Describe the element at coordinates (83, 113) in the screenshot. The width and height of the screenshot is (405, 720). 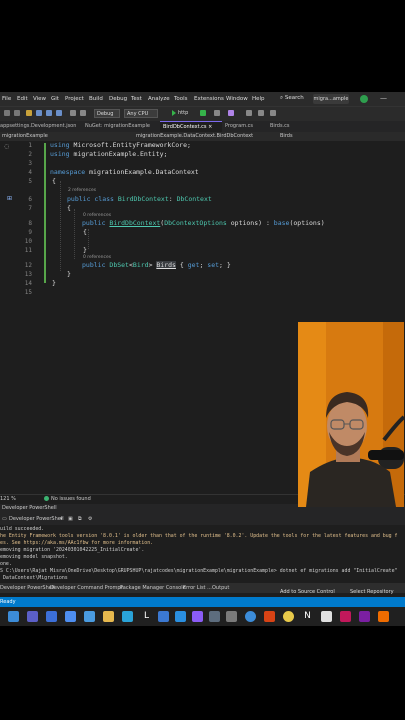
I see `redo-icon` at that location.